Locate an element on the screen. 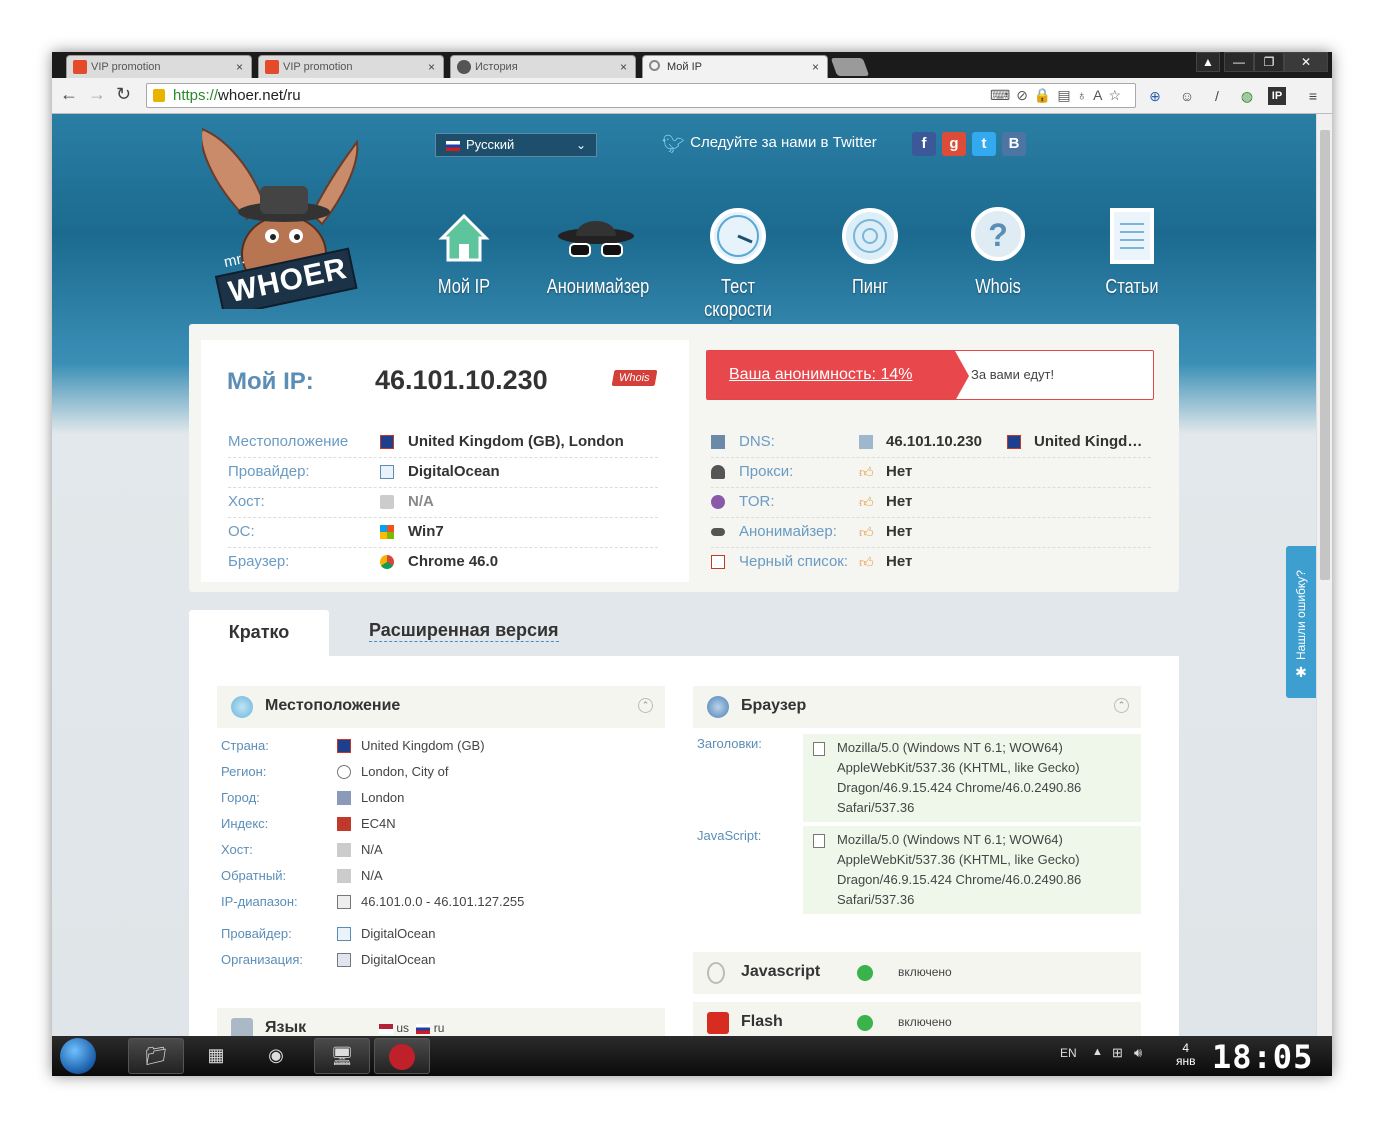 The image size is (1384, 1128). tray-date: 4 янв is located at coordinates (1186, 1055).